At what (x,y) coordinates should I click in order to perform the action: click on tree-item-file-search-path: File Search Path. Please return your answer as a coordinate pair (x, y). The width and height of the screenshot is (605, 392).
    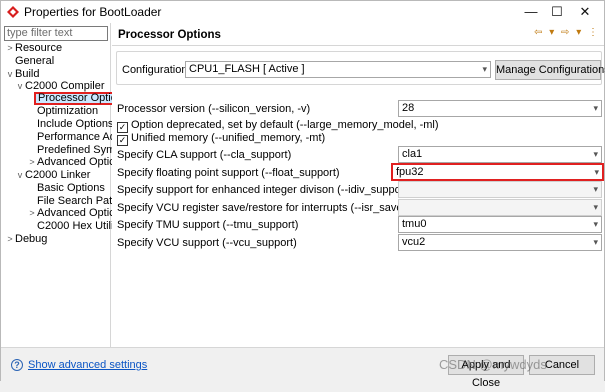
    Looking at the image, I should click on (77, 201).